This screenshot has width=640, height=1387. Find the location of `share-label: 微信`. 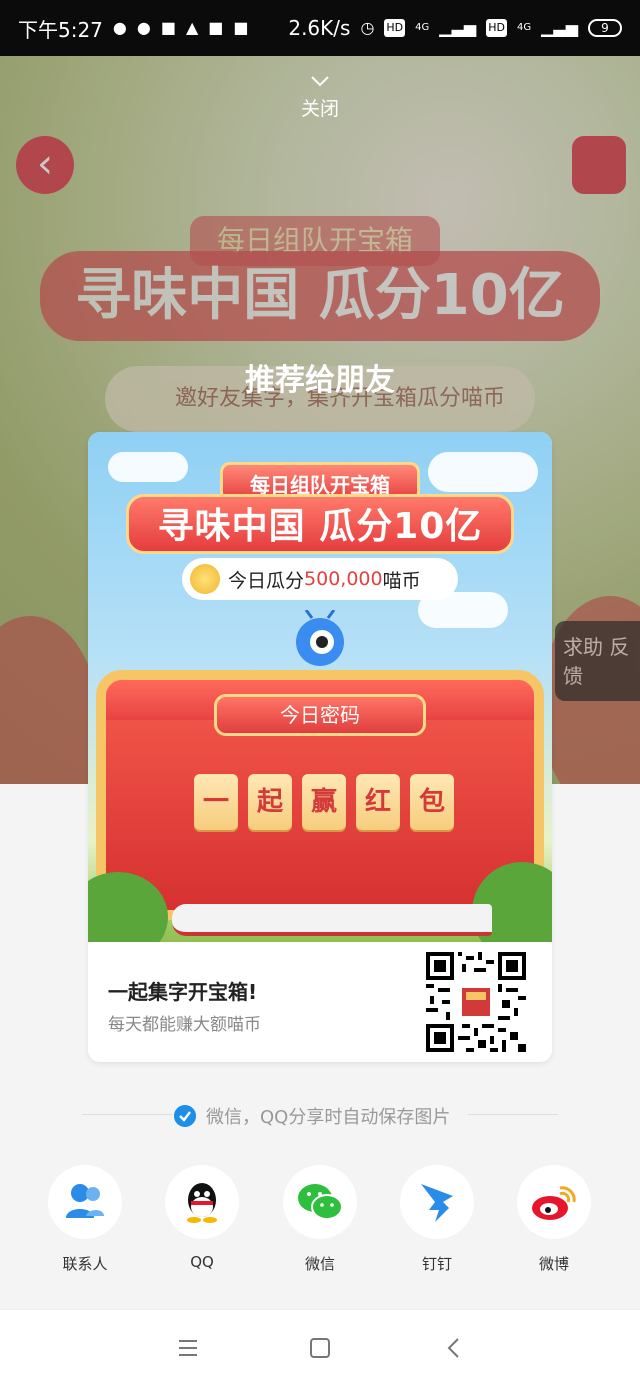

share-label: 微信 is located at coordinates (319, 1264).